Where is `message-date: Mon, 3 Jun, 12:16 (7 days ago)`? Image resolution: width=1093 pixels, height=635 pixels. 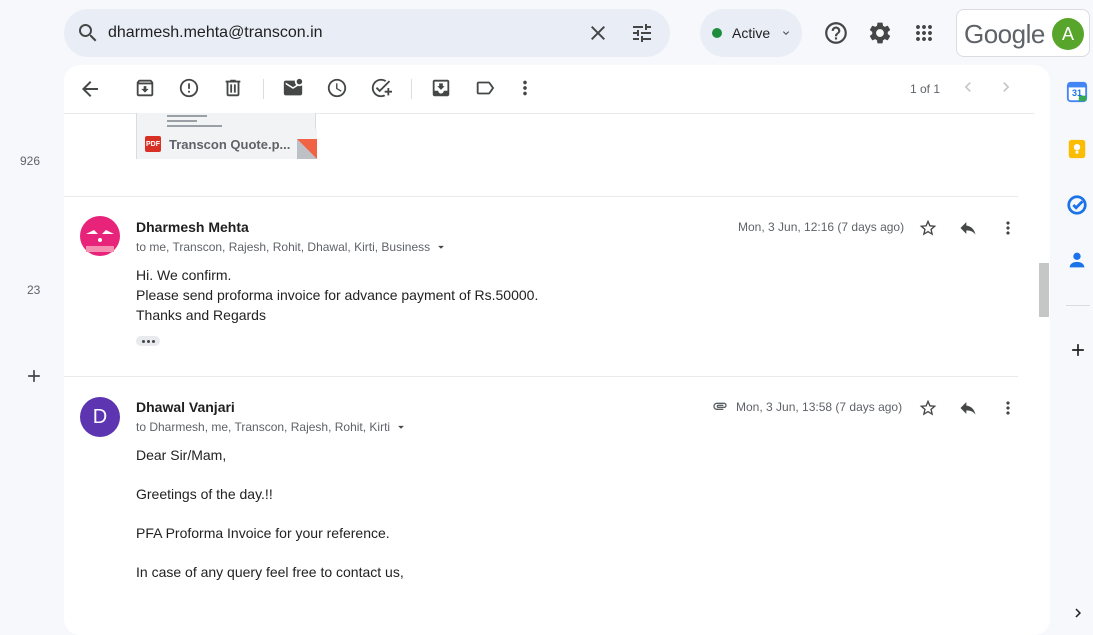 message-date: Mon, 3 Jun, 12:16 (7 days ago) is located at coordinates (821, 227).